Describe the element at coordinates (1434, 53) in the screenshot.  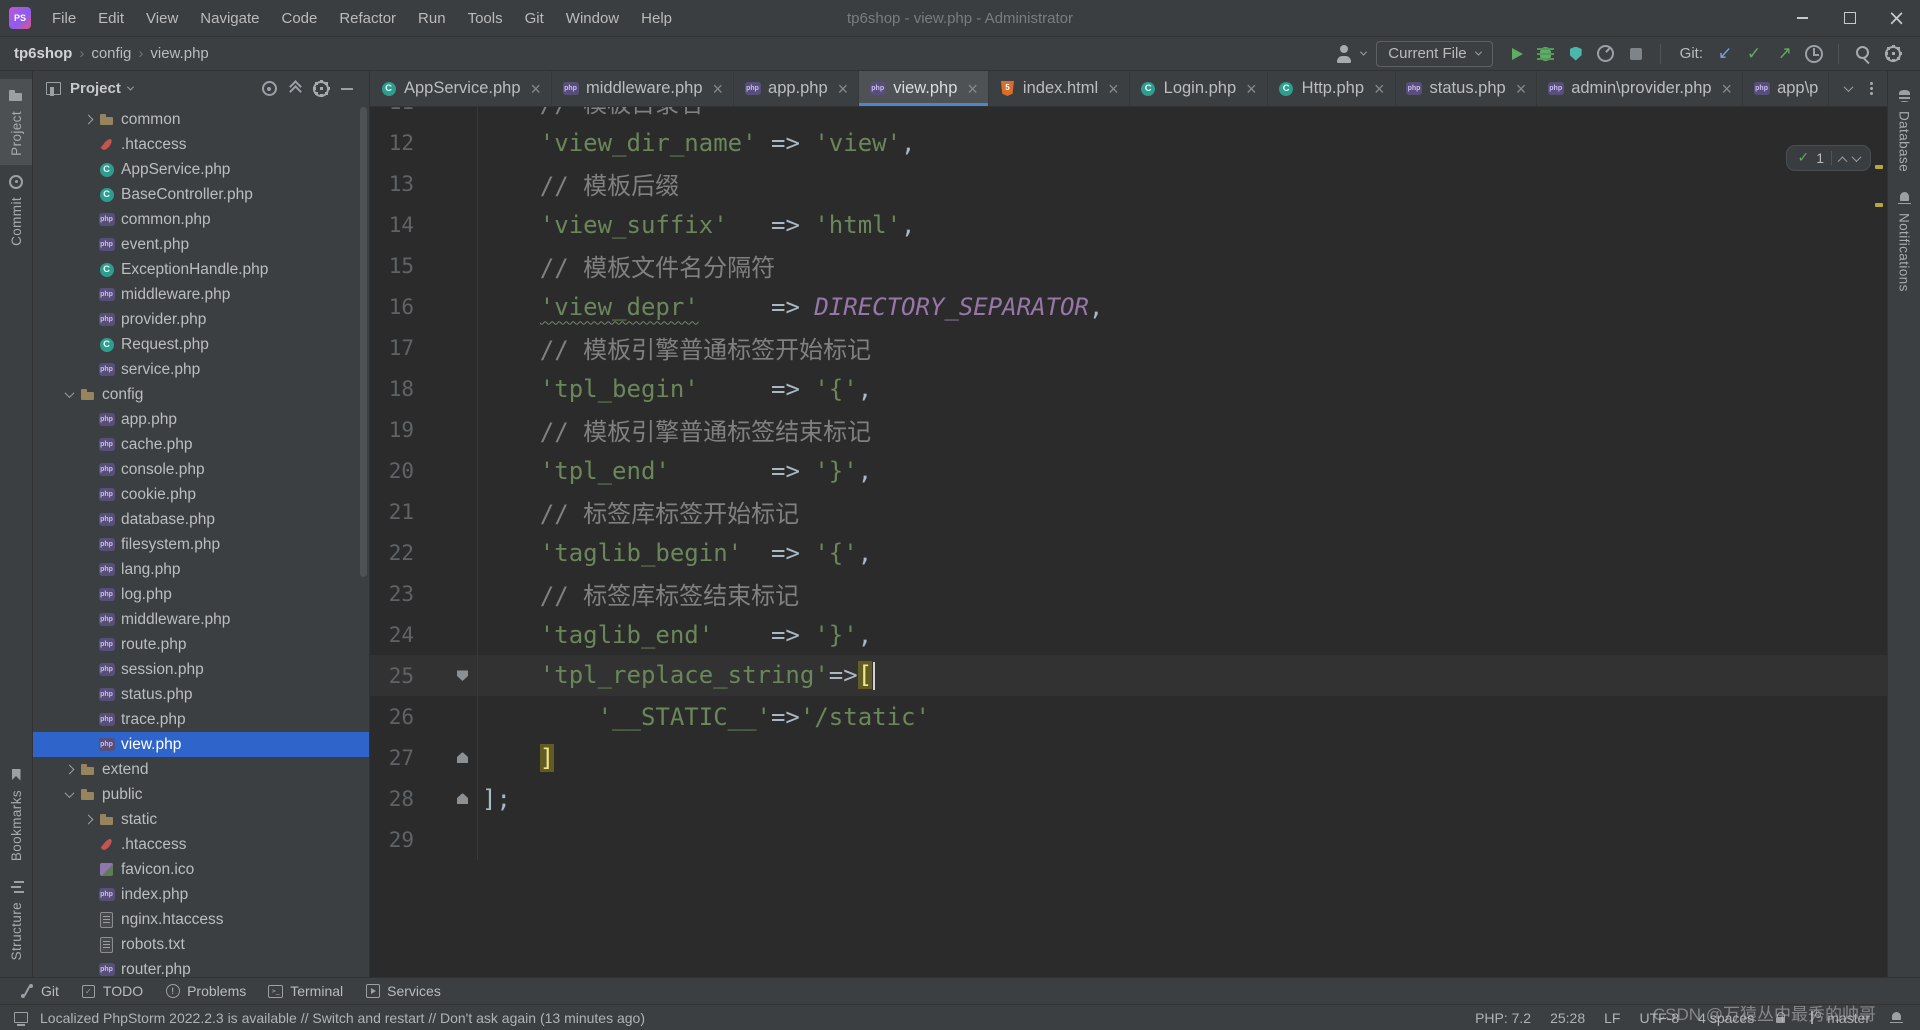
I see `run-configuration-combo: Current File` at that location.